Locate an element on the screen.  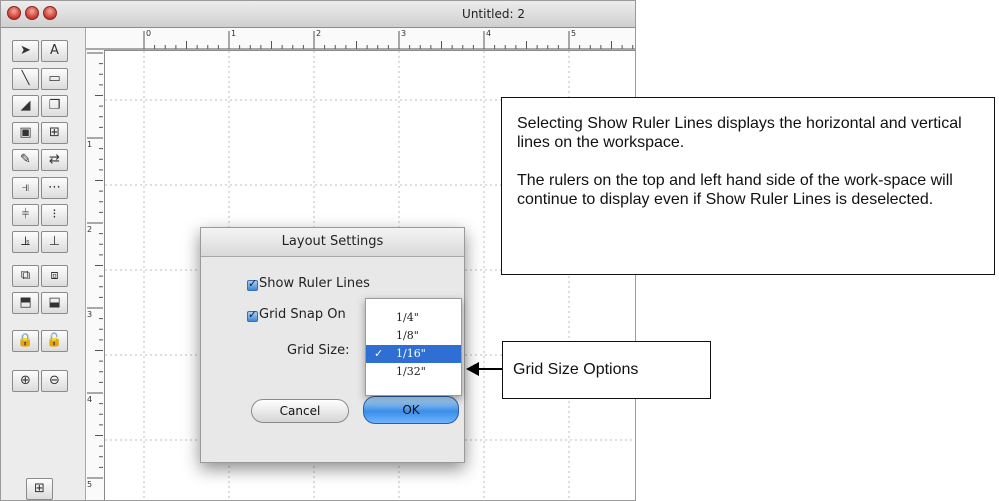
send-back-tool-button: ⬓ is located at coordinates (54, 303).